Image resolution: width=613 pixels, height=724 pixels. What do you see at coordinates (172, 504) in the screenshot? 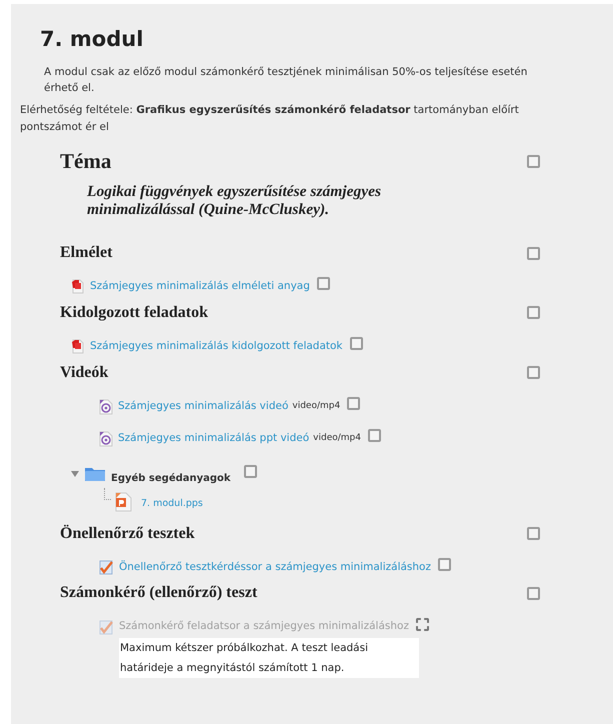
I see `file-link: 7. modul.pps` at bounding box center [172, 504].